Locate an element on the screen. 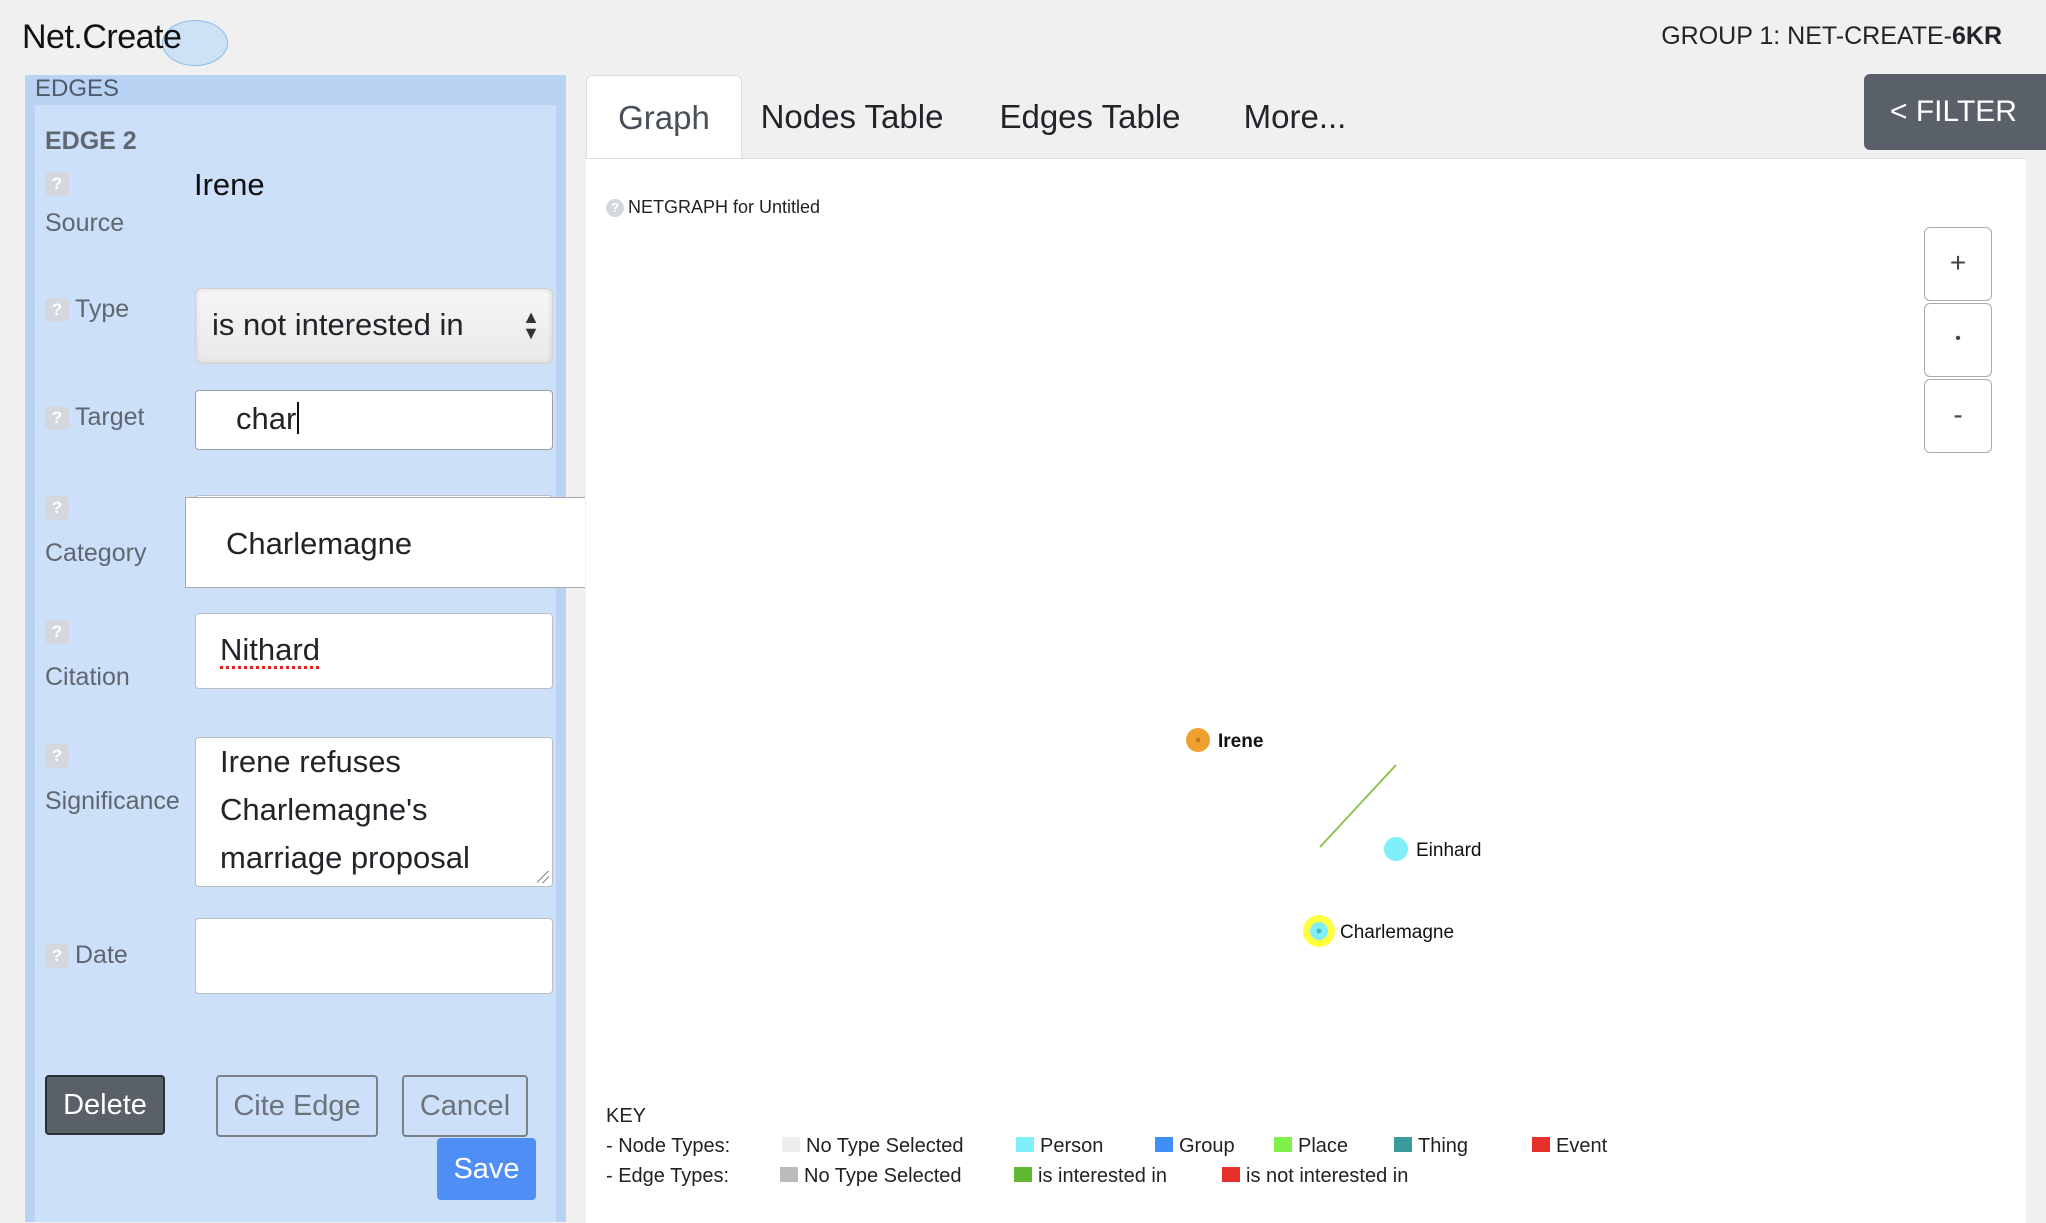 Image resolution: width=2046 pixels, height=1223 pixels. key-edge-type-label: is not interested in is located at coordinates (1327, 1176).